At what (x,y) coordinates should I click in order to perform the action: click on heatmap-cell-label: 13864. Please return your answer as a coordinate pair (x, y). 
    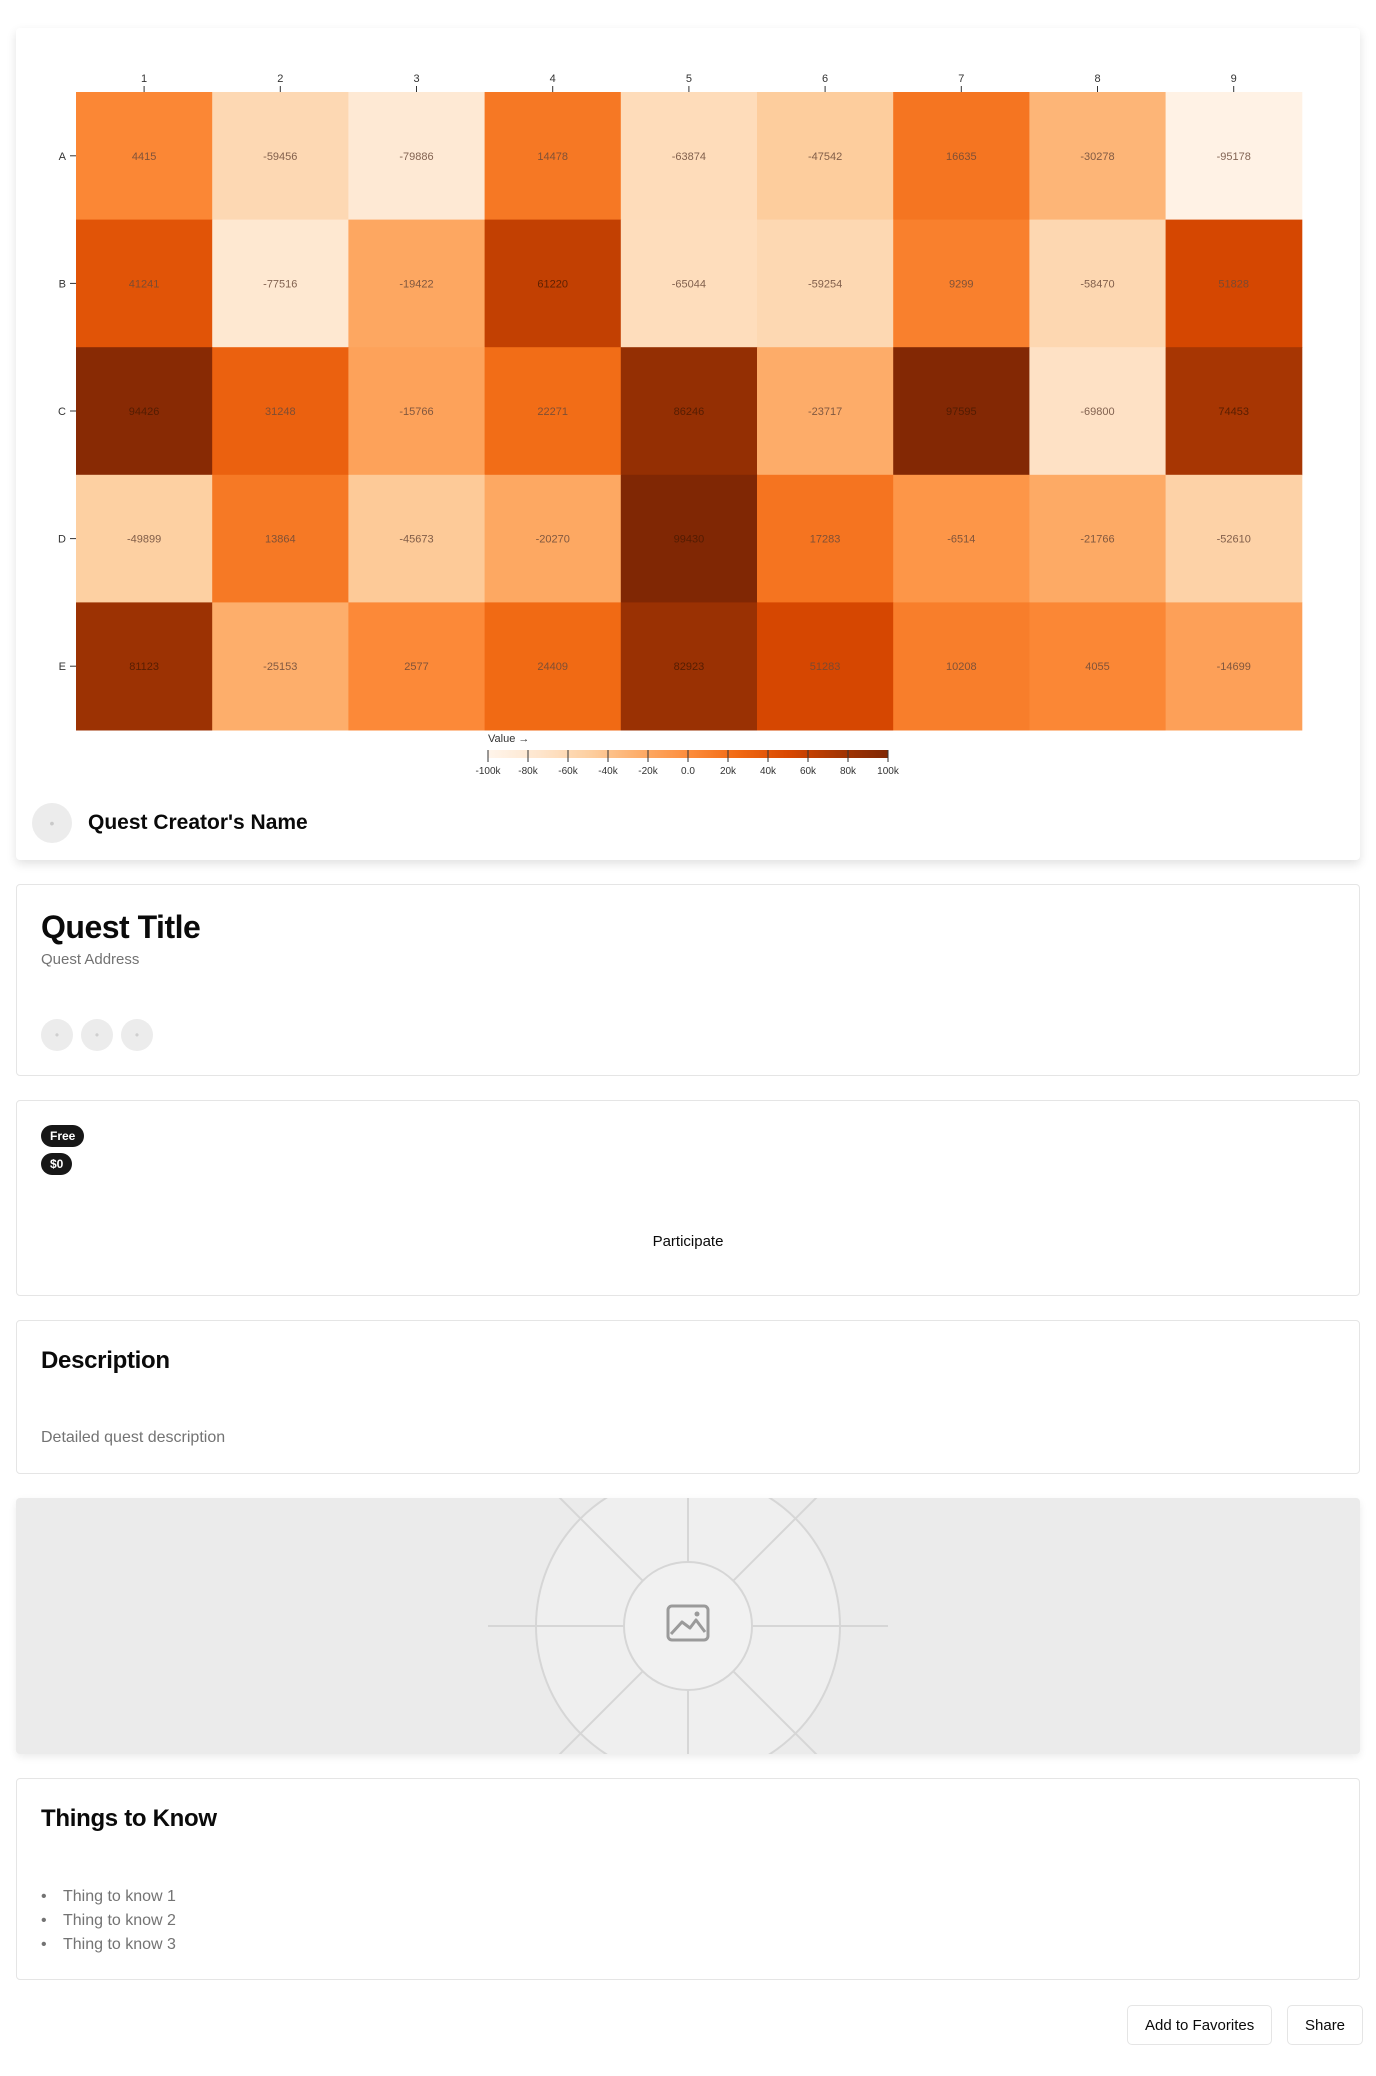
    Looking at the image, I should click on (280, 540).